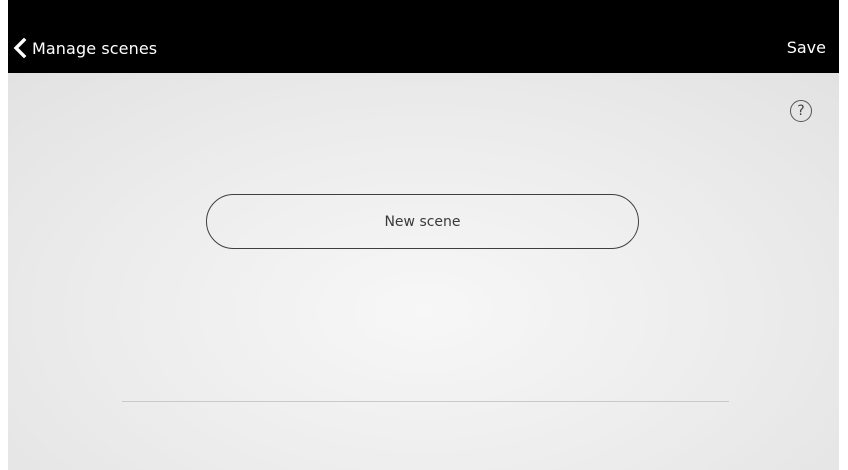 This screenshot has height=470, width=848. Describe the element at coordinates (425, 401) in the screenshot. I see `divider` at that location.